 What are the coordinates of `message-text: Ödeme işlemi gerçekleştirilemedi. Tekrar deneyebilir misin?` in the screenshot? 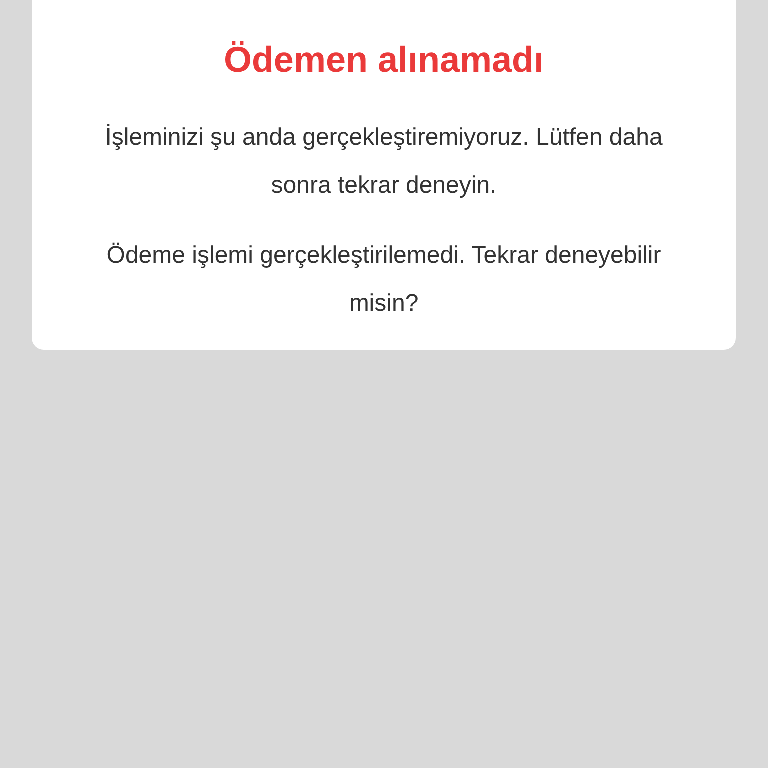 It's located at (384, 280).